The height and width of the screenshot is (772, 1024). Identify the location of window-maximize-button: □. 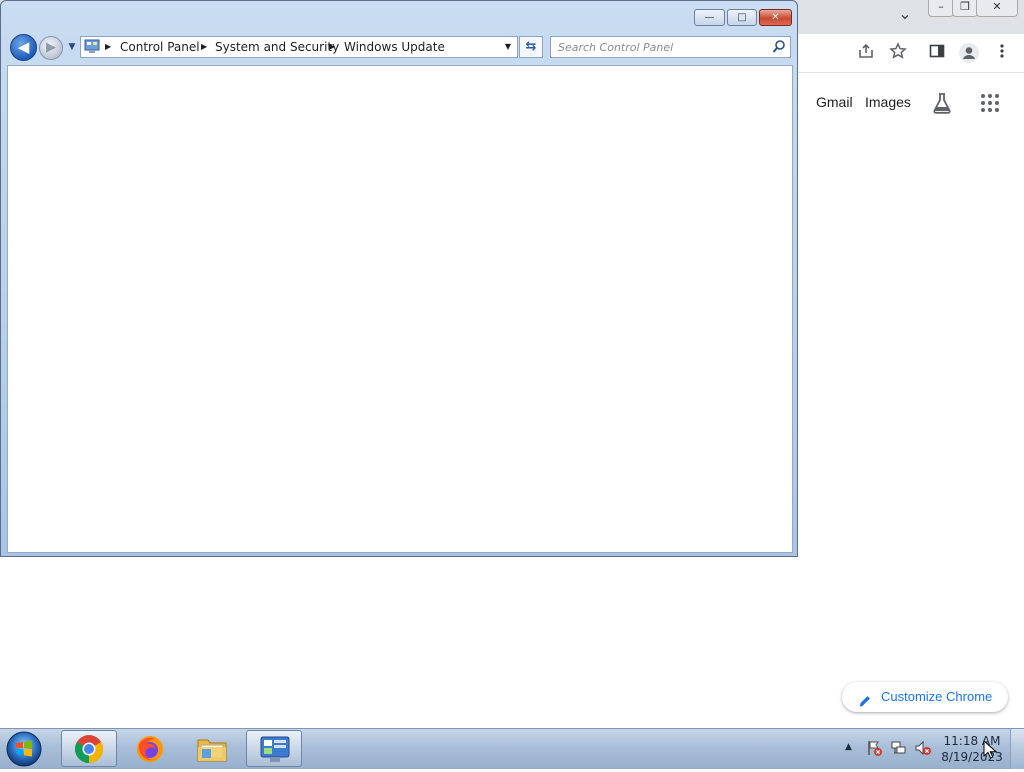
(742, 17).